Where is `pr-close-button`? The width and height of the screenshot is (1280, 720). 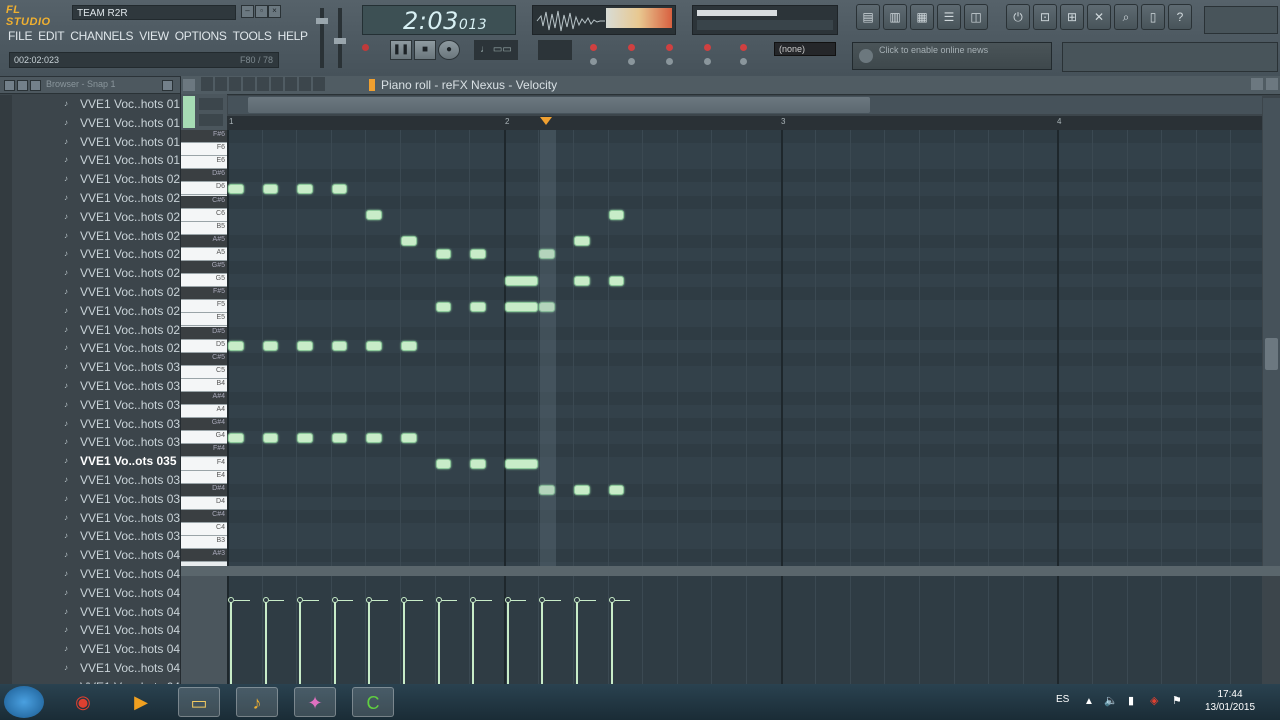
pr-close-button is located at coordinates (1272, 84).